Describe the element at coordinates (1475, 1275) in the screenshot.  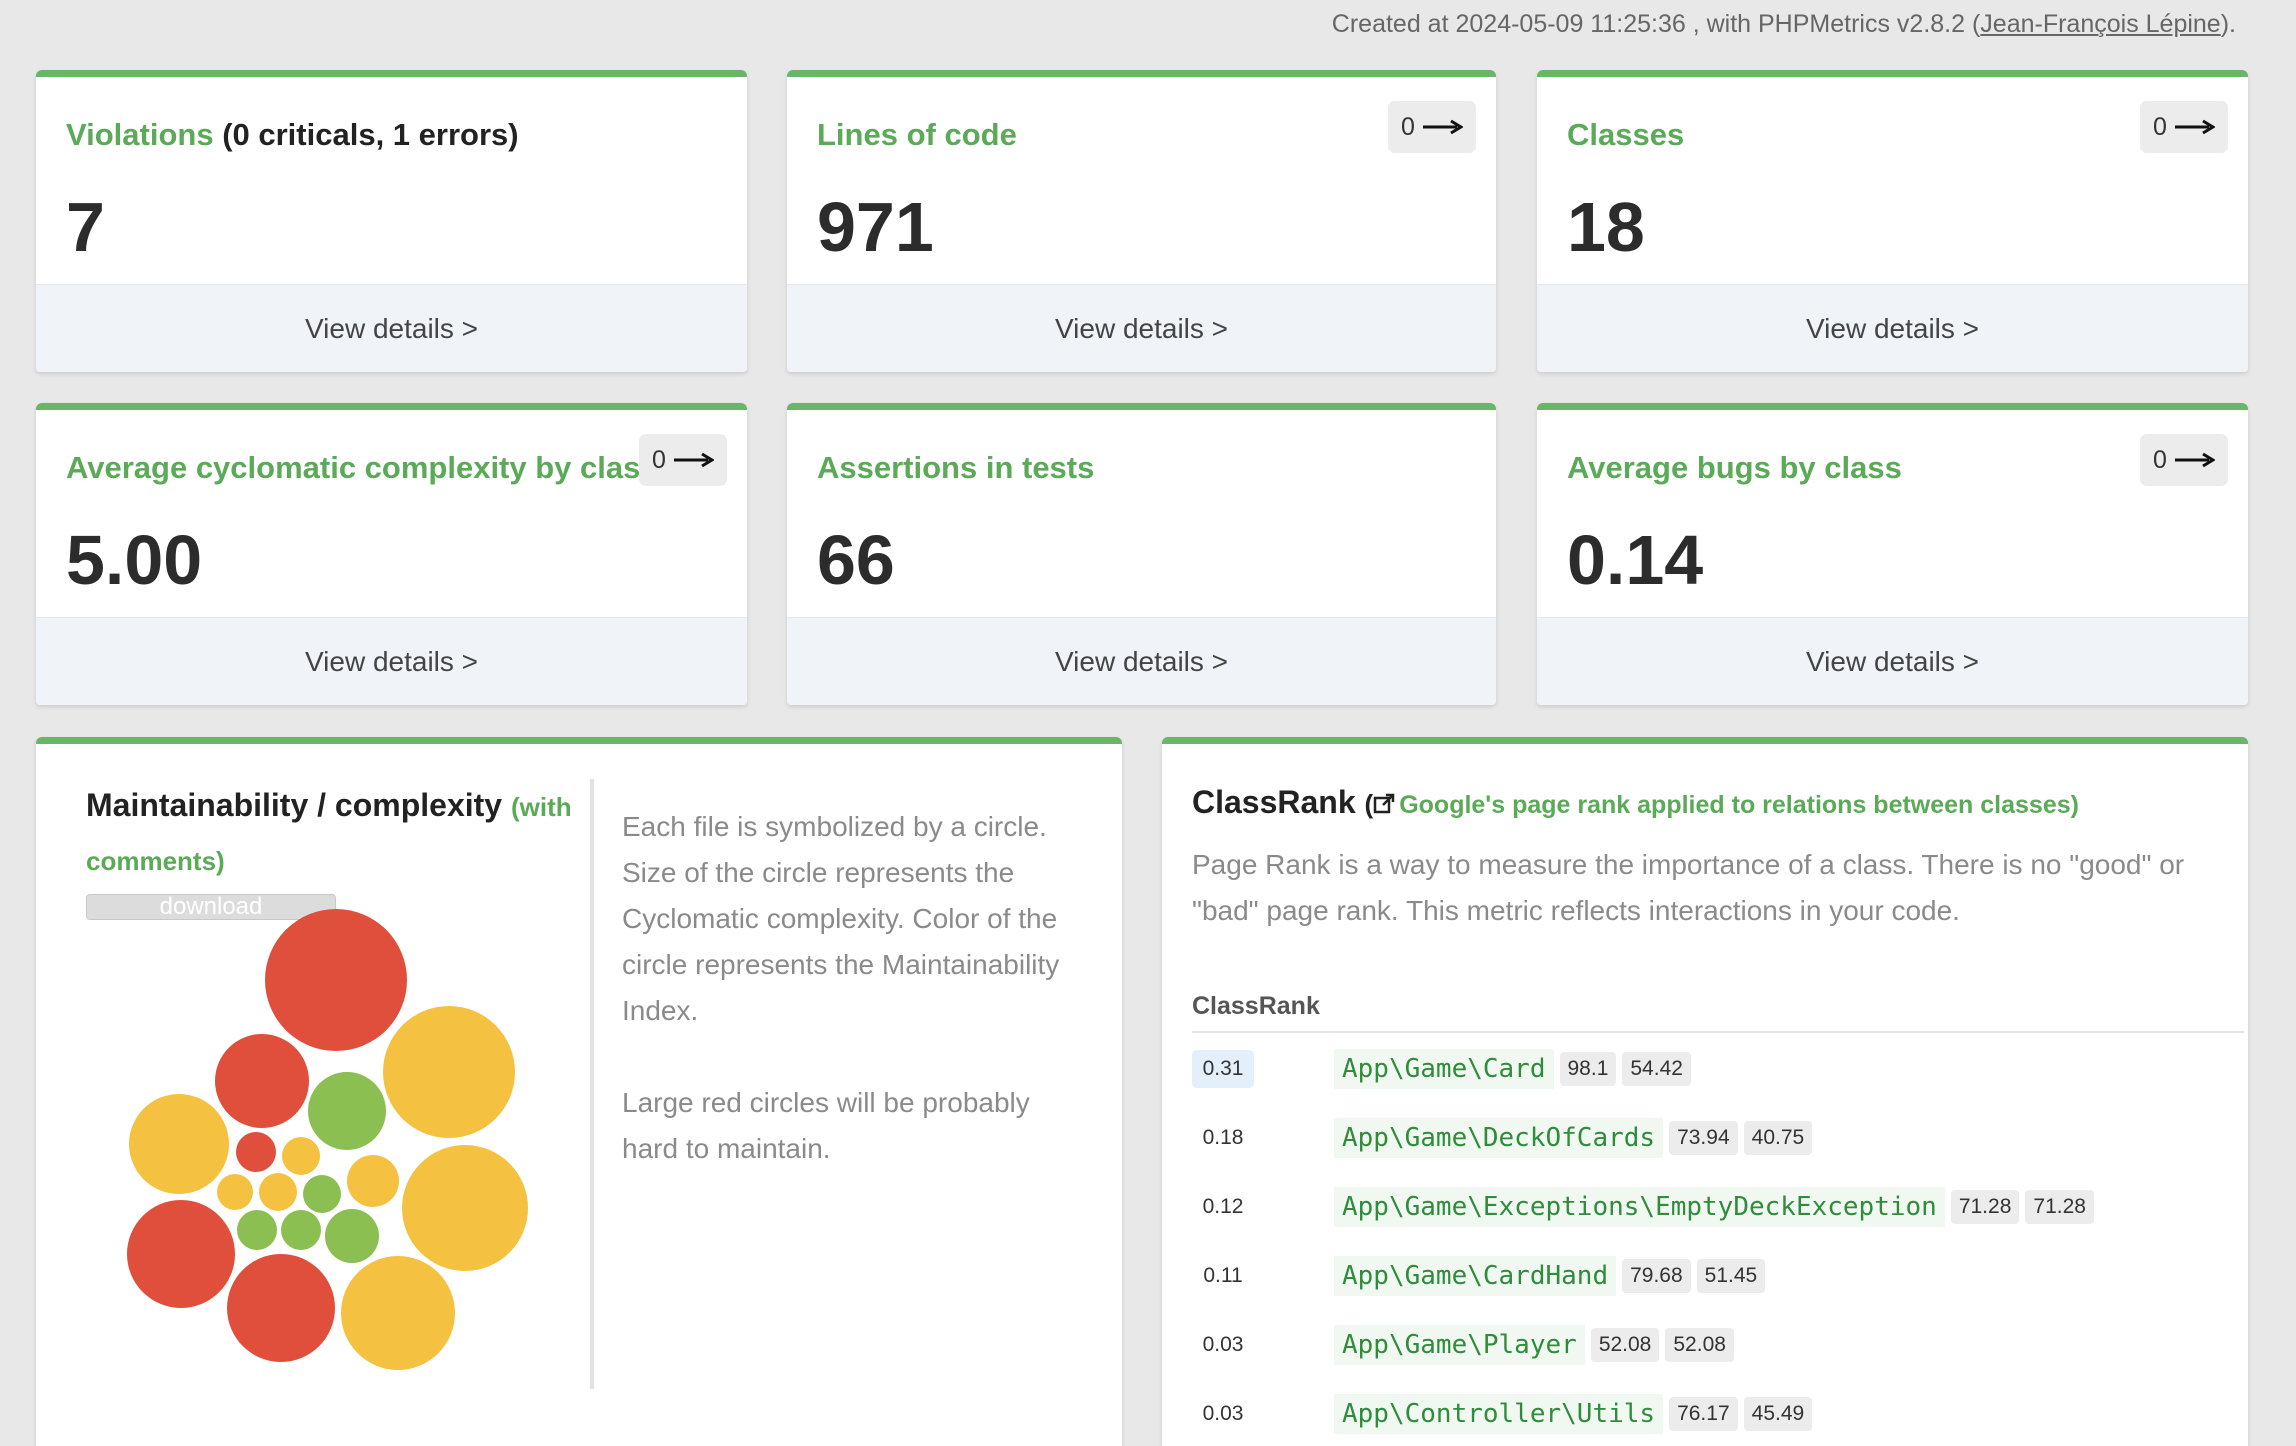
I see `class-name-link: App\Game\CardHand` at that location.